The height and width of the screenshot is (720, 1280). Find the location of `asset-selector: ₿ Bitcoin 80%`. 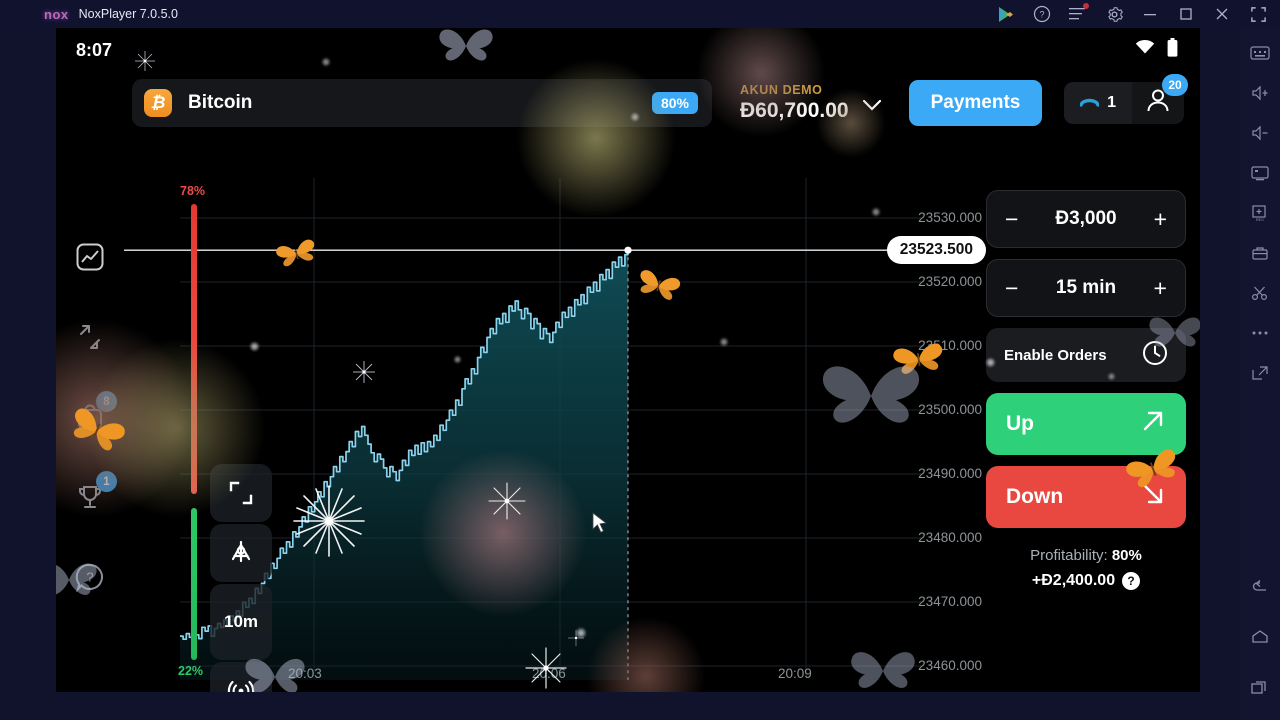

asset-selector: ₿ Bitcoin 80% is located at coordinates (422, 103).